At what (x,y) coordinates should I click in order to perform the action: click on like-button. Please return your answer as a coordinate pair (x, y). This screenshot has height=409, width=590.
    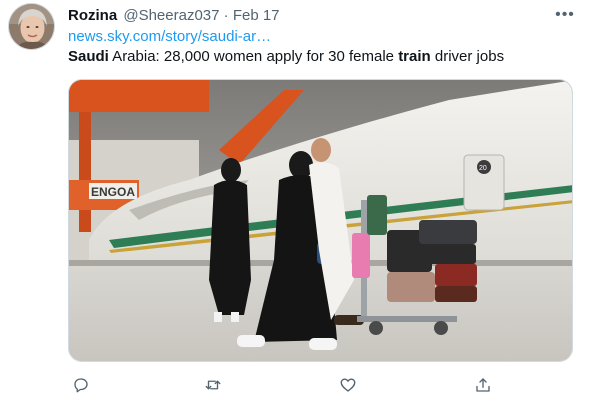
    Looking at the image, I should click on (348, 385).